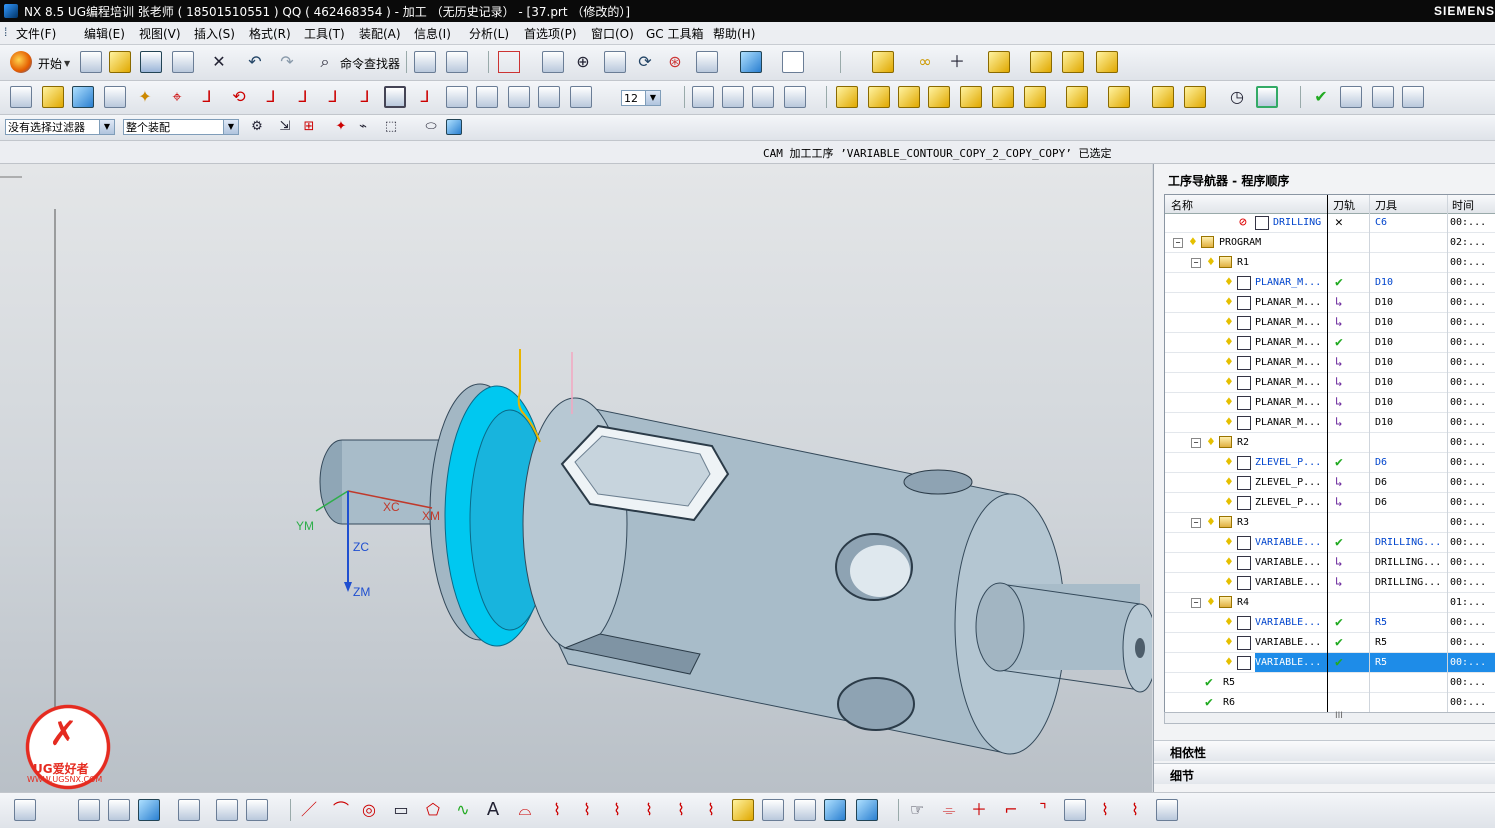  What do you see at coordinates (257, 127) in the screenshot?
I see `filter-icon: ⚙` at bounding box center [257, 127].